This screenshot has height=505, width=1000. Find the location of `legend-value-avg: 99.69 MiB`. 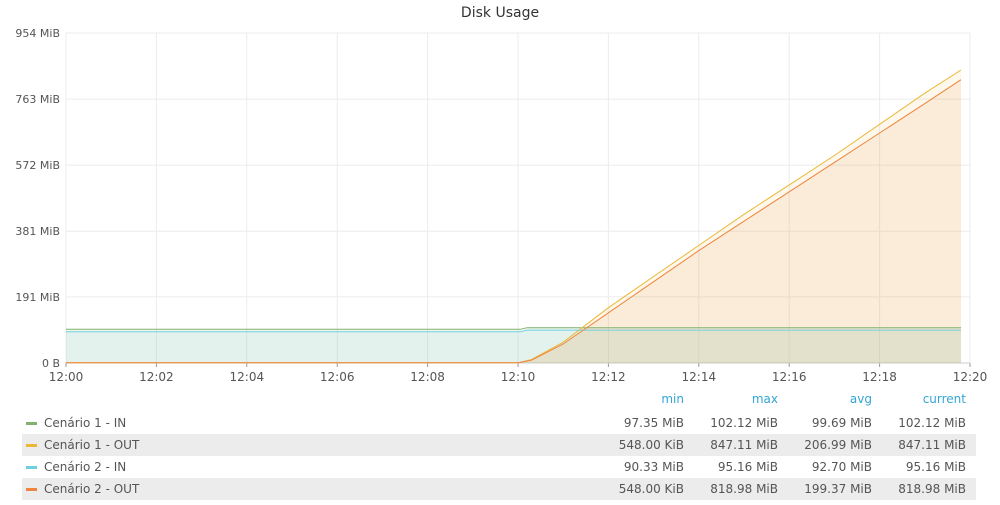

legend-value-avg: 99.69 MiB is located at coordinates (841, 423).